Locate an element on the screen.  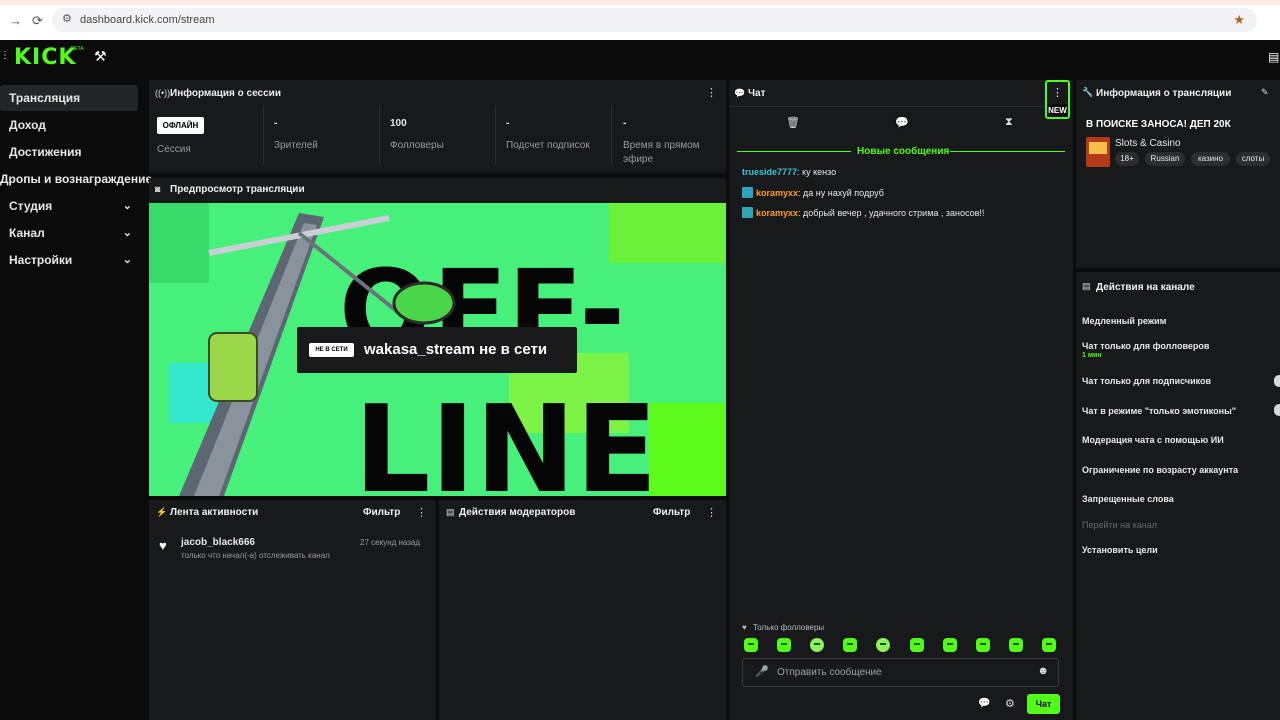
sidebar-item-drops: Дропы и вознаграждение is located at coordinates (76, 179).